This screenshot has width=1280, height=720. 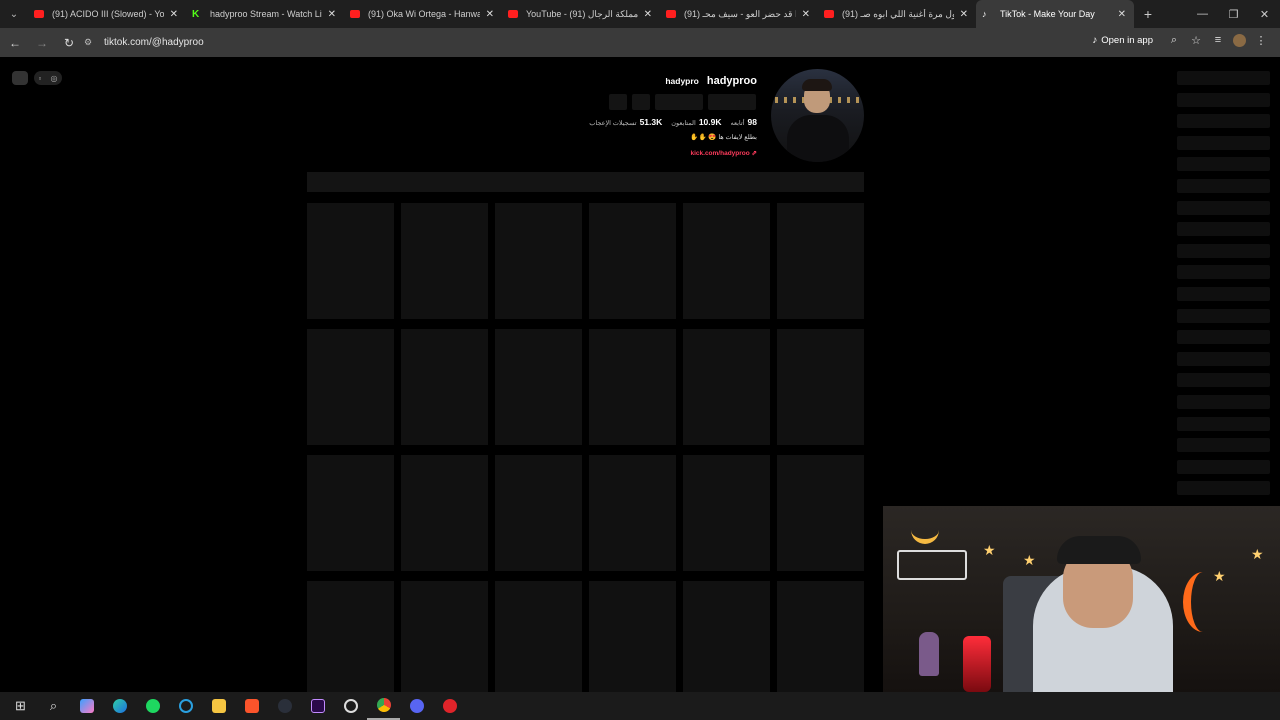 I want to click on copilot-icon, so click(x=86, y=706).